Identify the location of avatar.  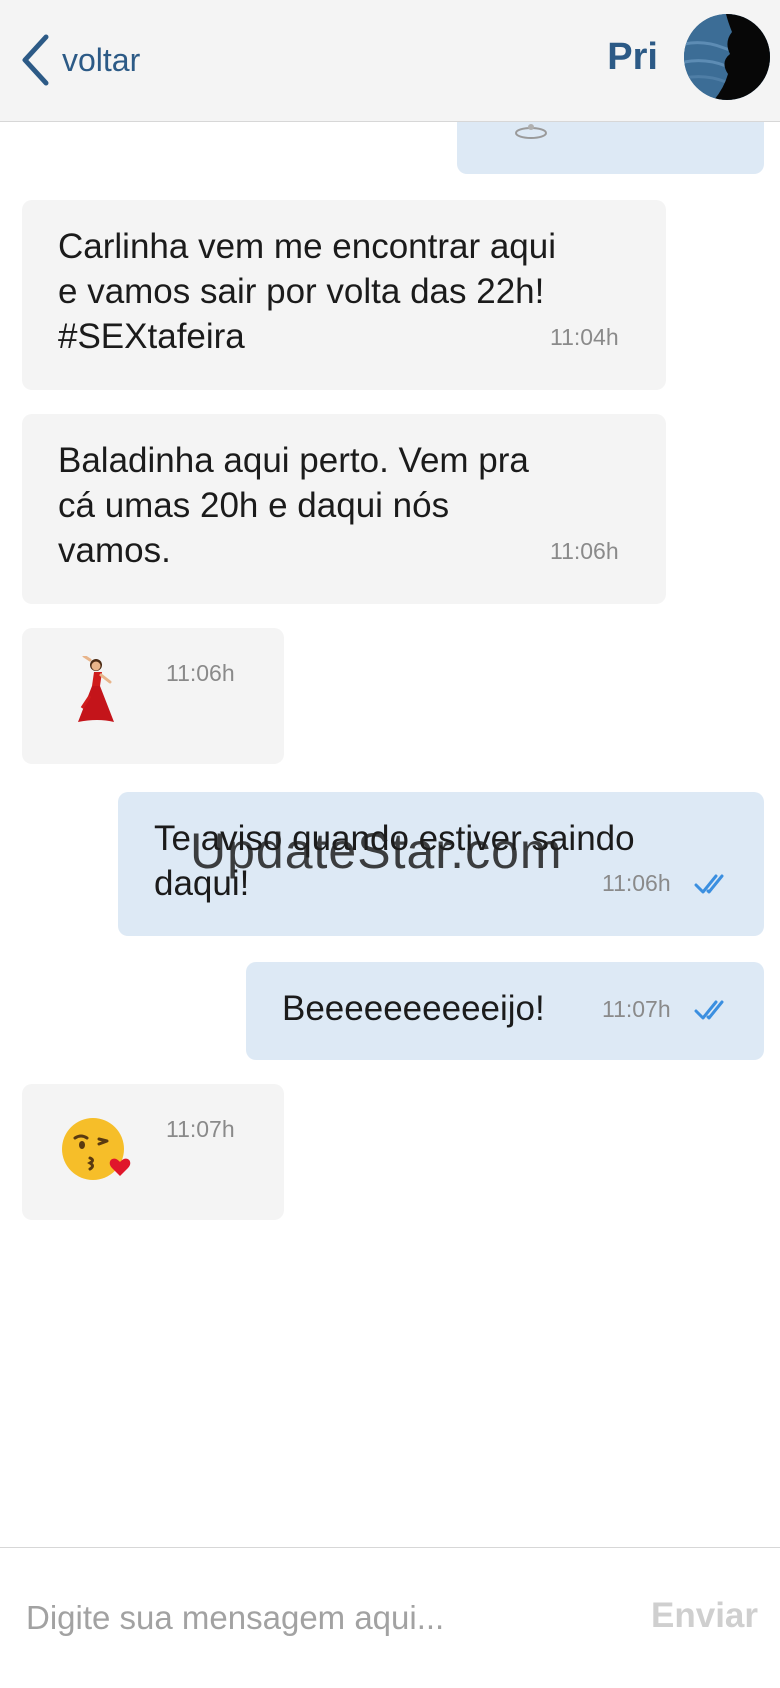
(727, 57).